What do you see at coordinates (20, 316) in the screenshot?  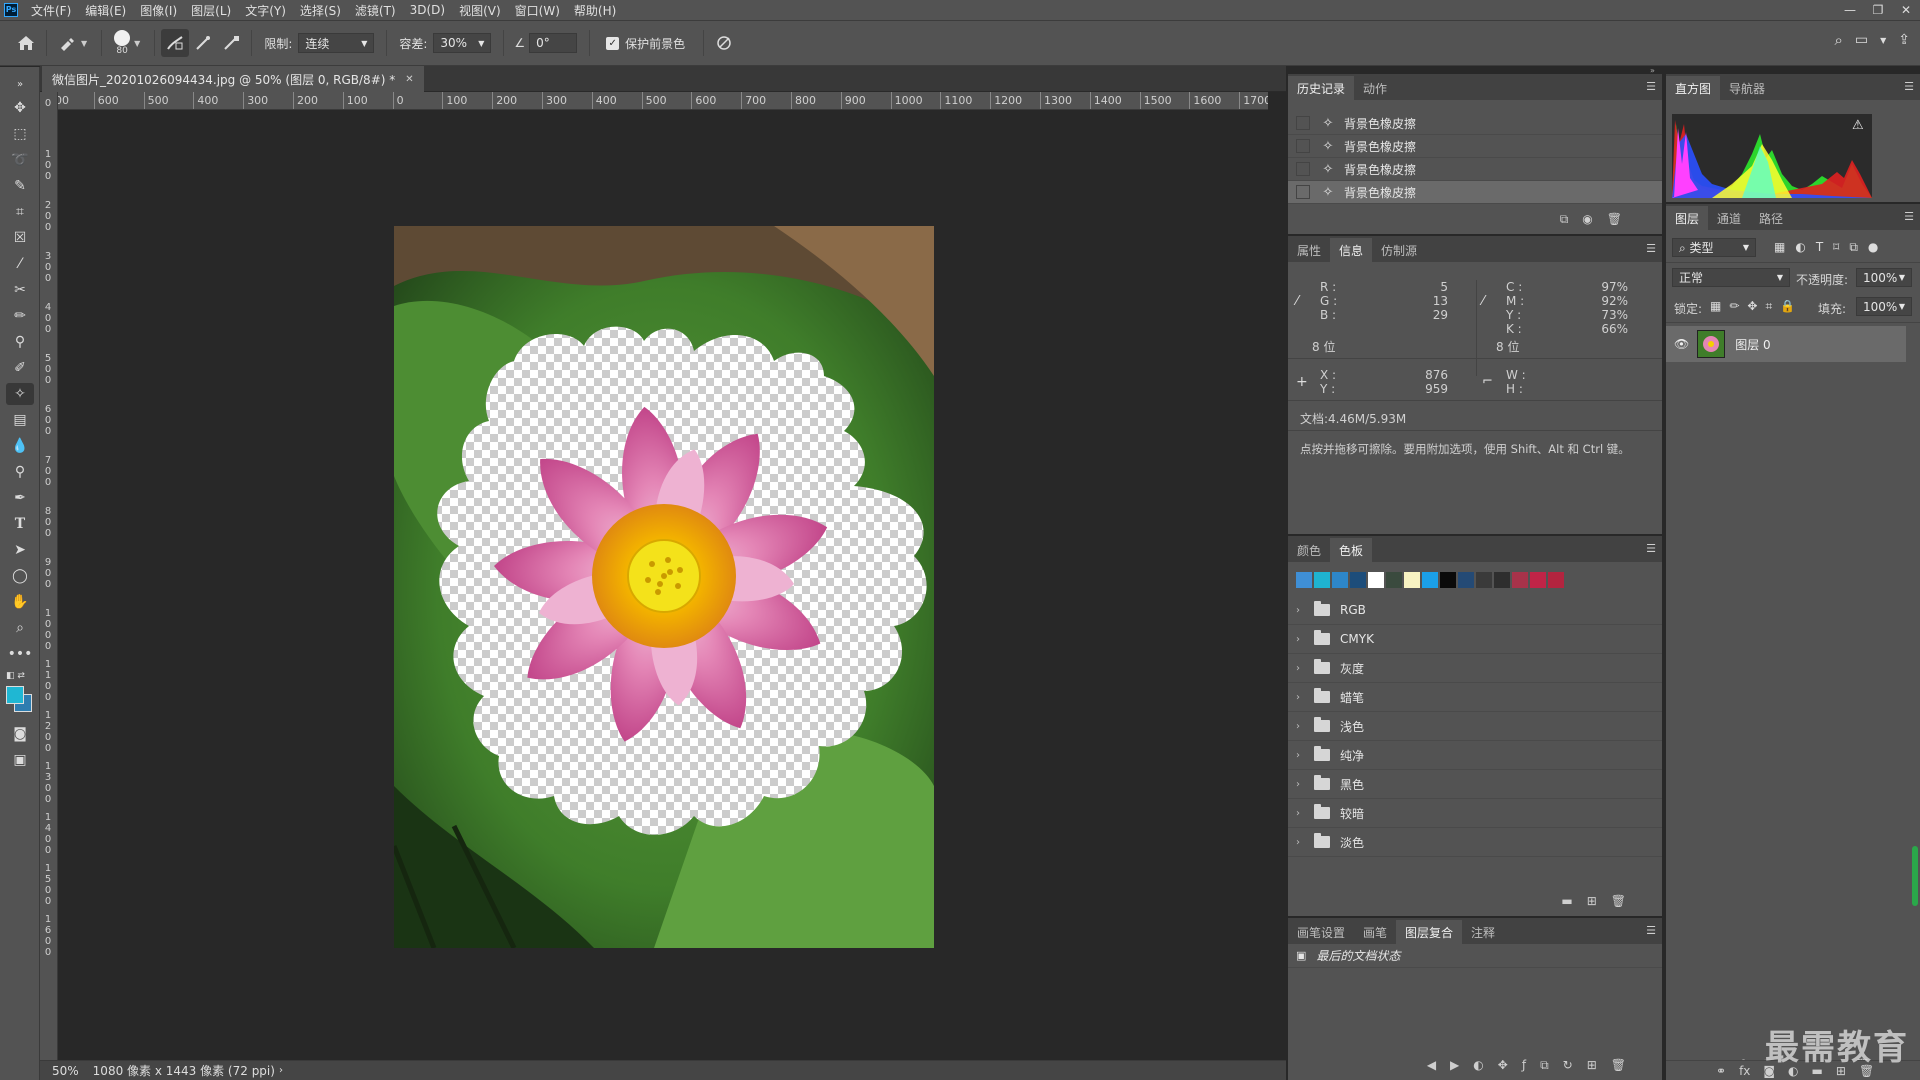 I see `brush-tool-icon: ✏` at bounding box center [20, 316].